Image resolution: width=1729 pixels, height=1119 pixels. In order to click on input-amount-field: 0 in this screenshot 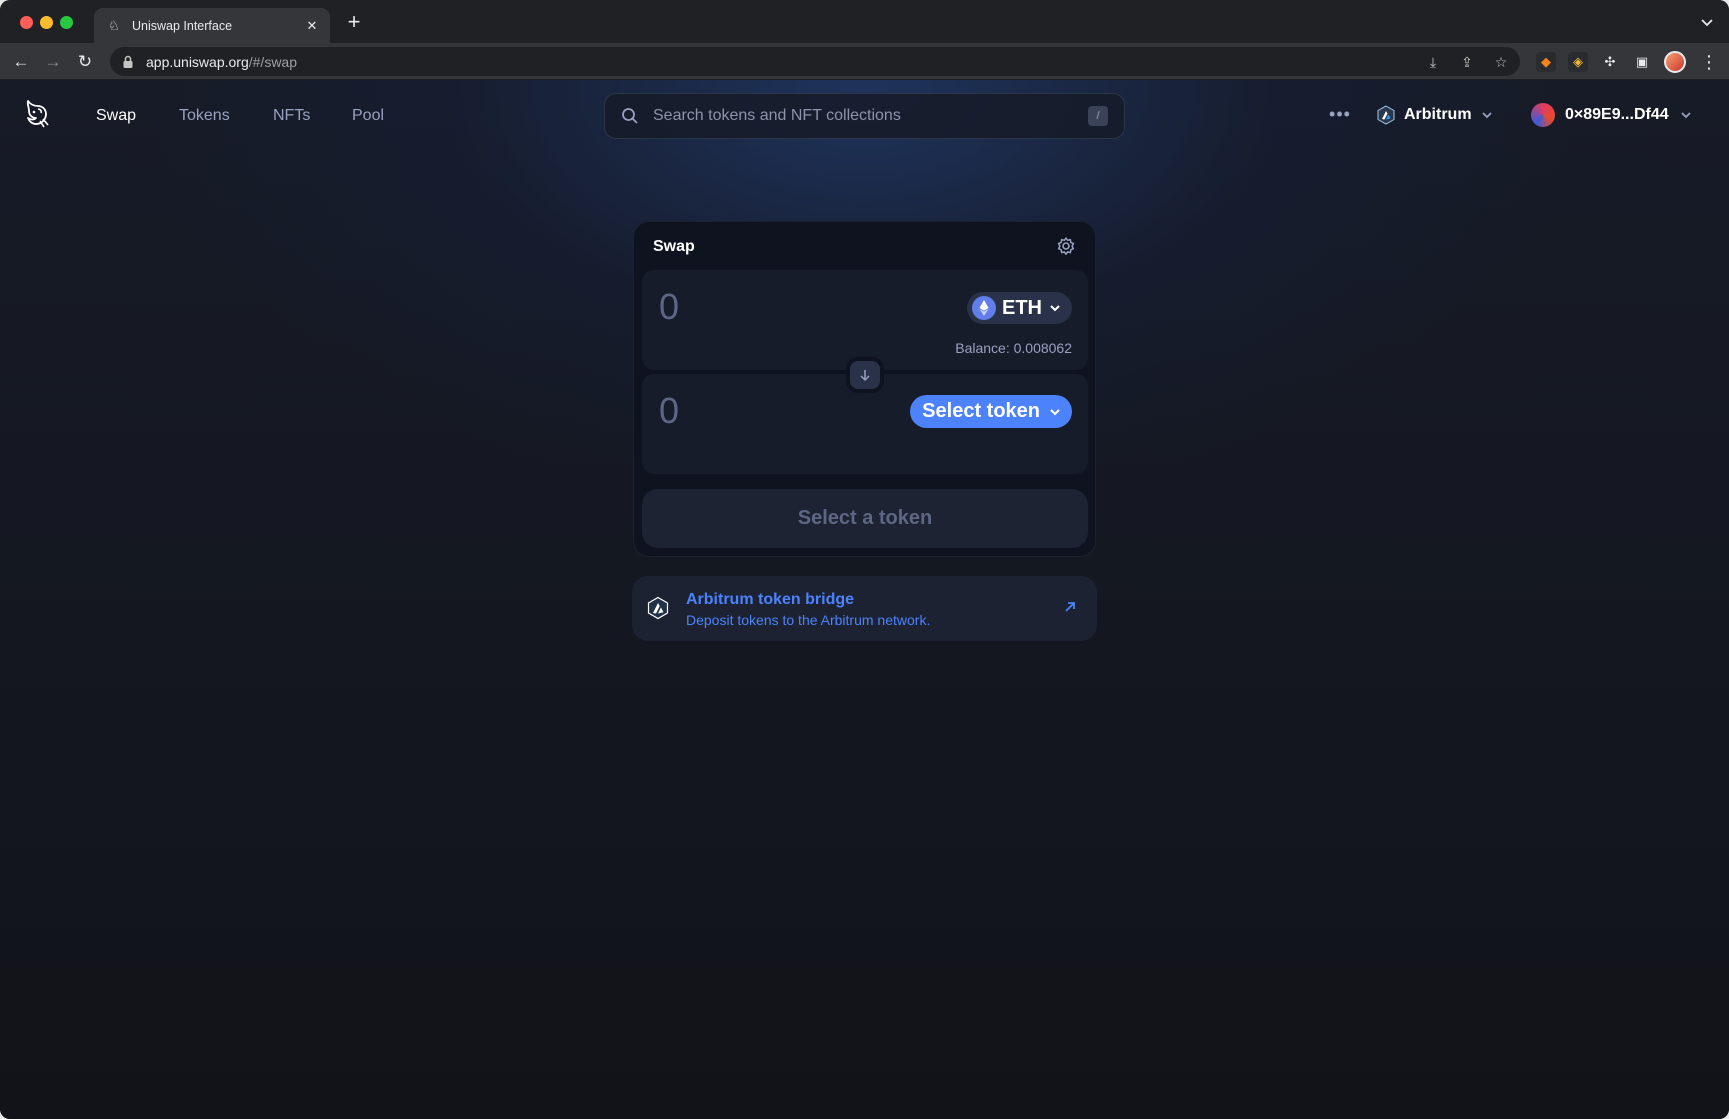, I will do `click(669, 307)`.